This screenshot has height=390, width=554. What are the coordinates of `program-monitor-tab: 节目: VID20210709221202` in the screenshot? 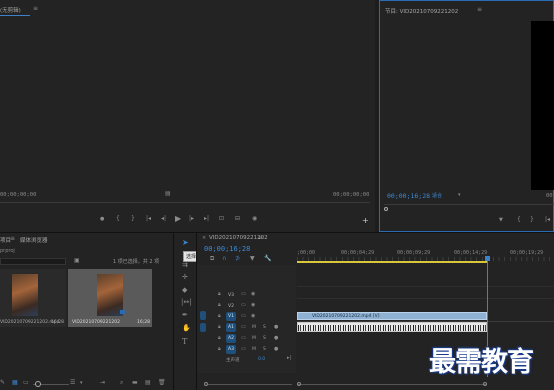 It's located at (421, 11).